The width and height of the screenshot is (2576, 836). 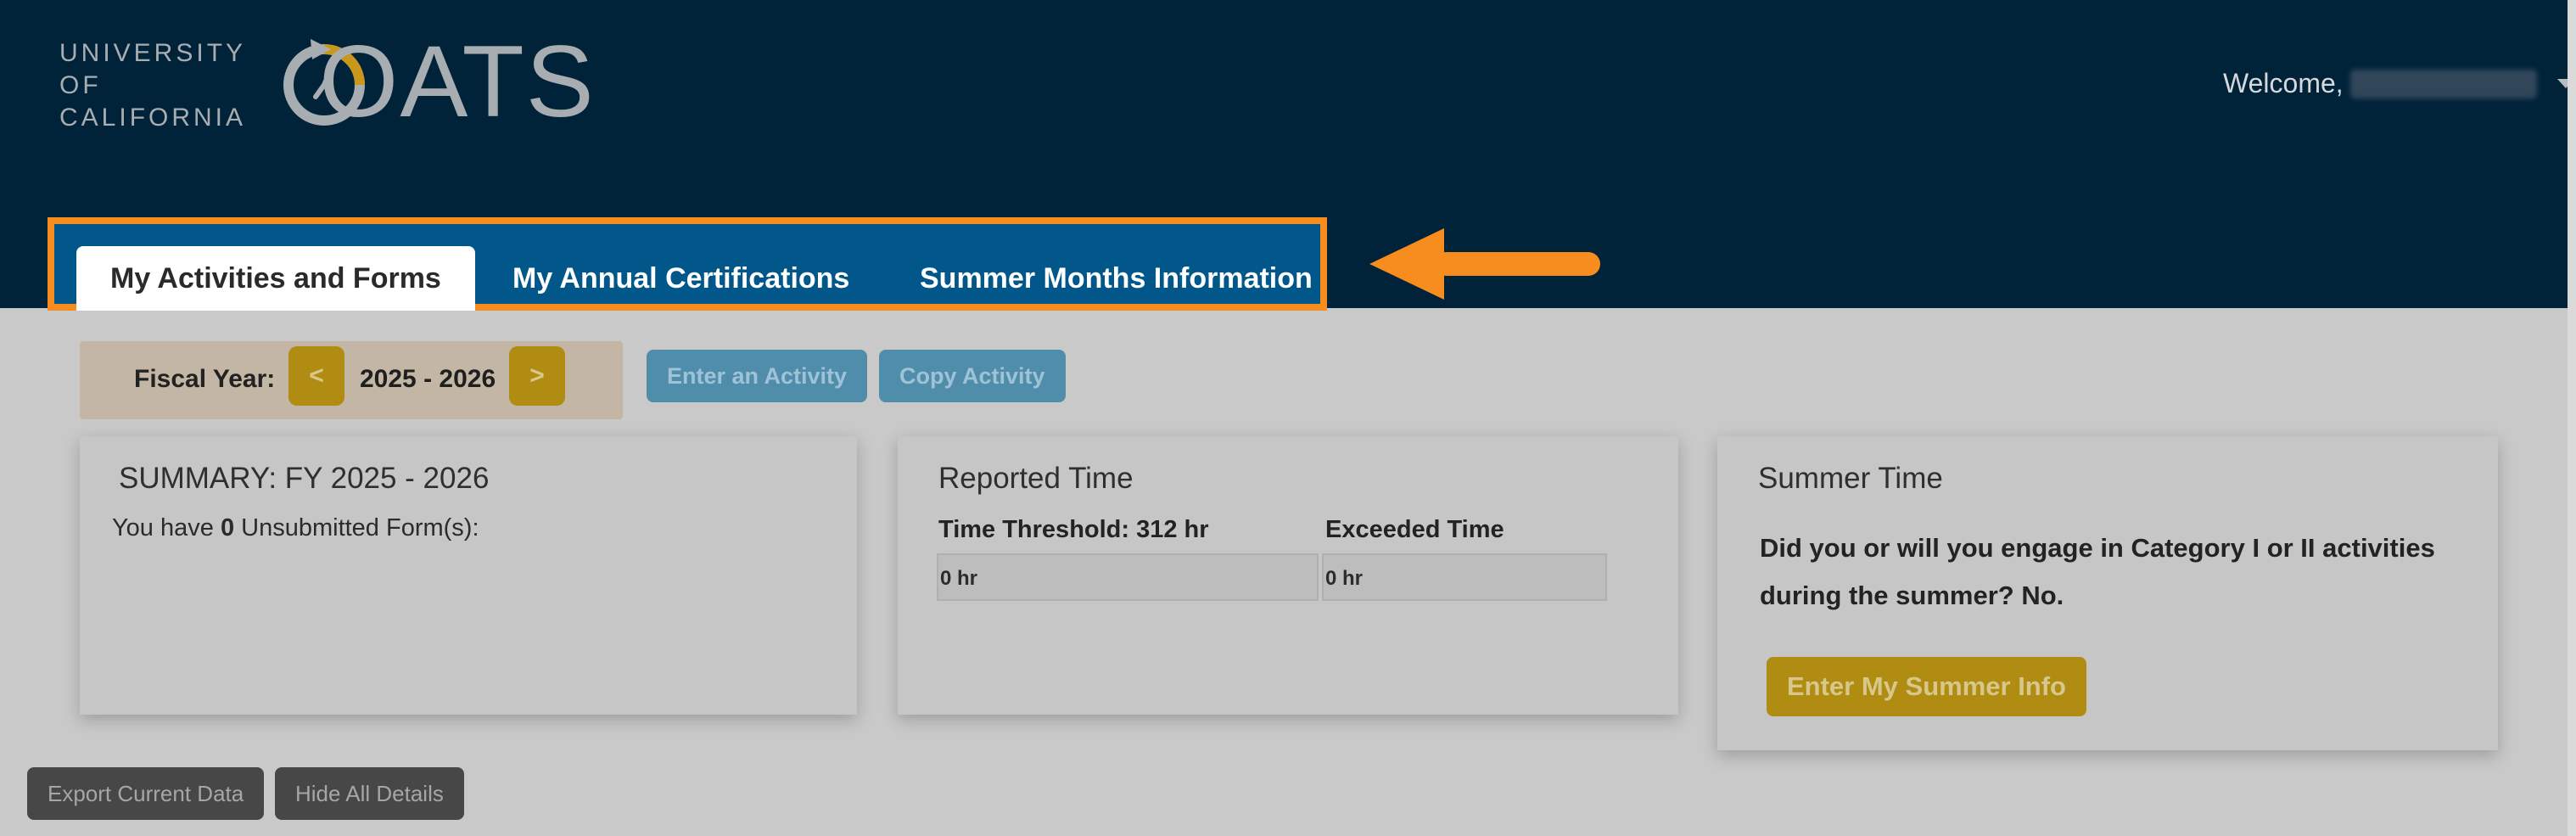 What do you see at coordinates (1073, 529) in the screenshot?
I see `time-threshold-label: Time Threshold: 312 hr` at bounding box center [1073, 529].